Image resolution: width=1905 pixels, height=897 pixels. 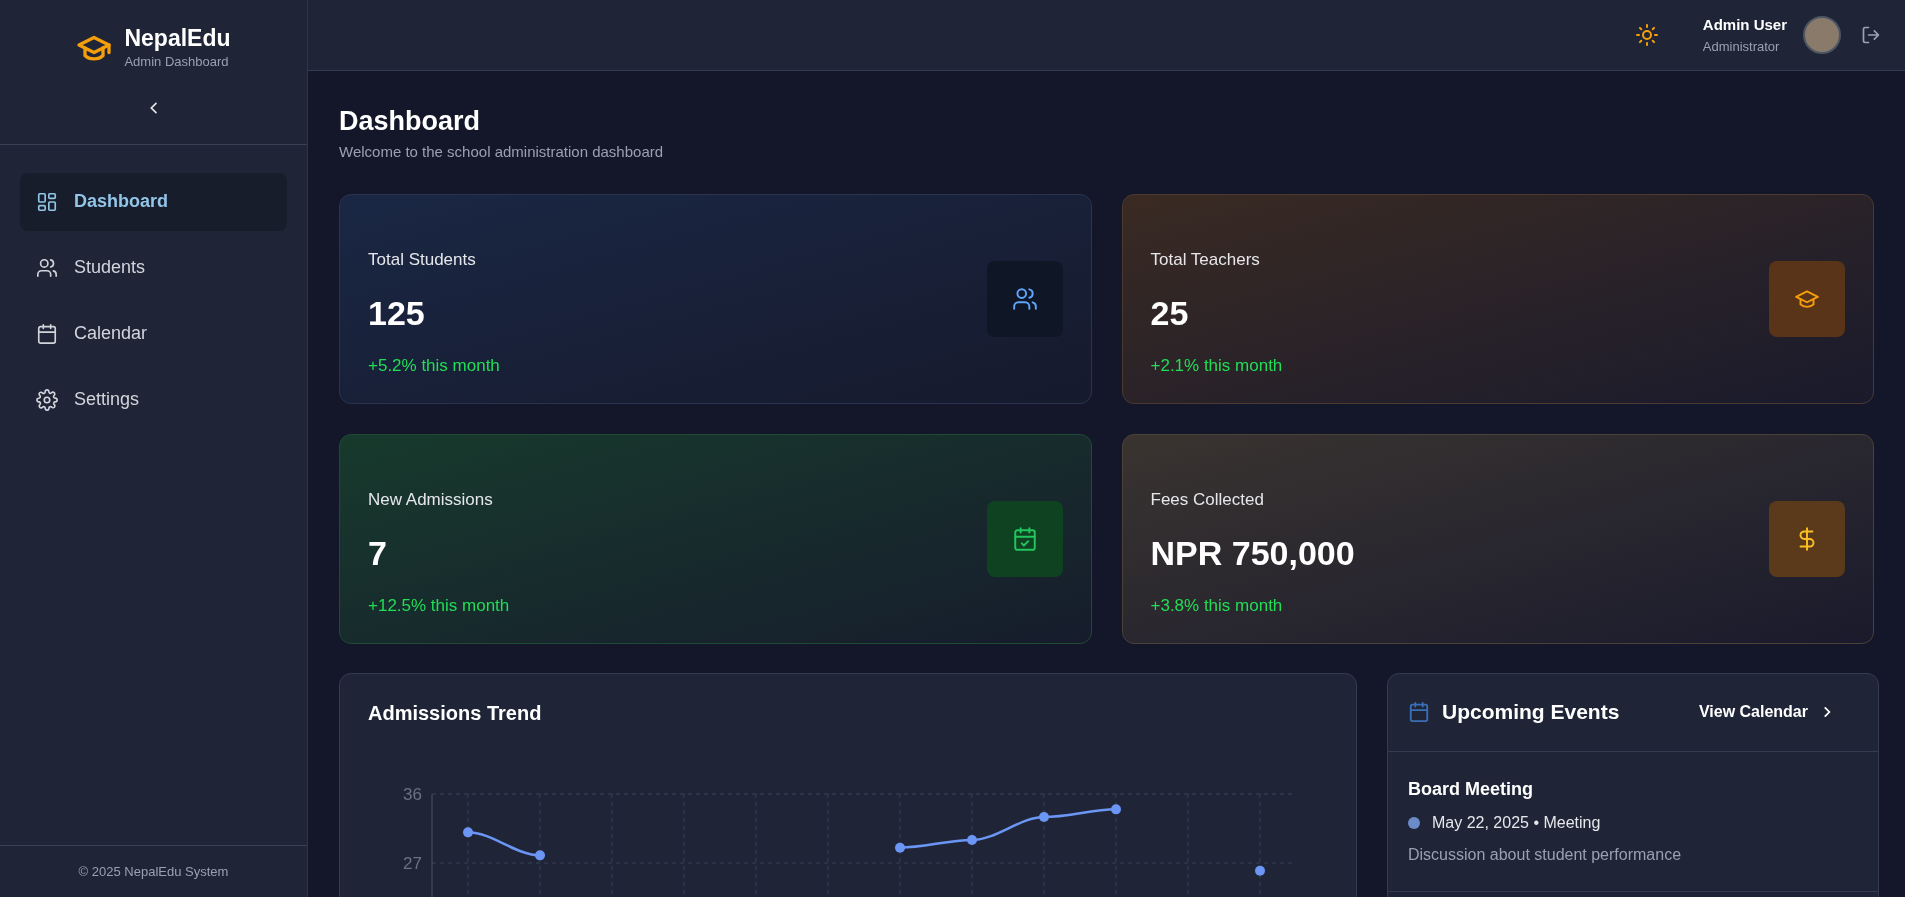 What do you see at coordinates (412, 794) in the screenshot?
I see `y-tick-label: 36` at bounding box center [412, 794].